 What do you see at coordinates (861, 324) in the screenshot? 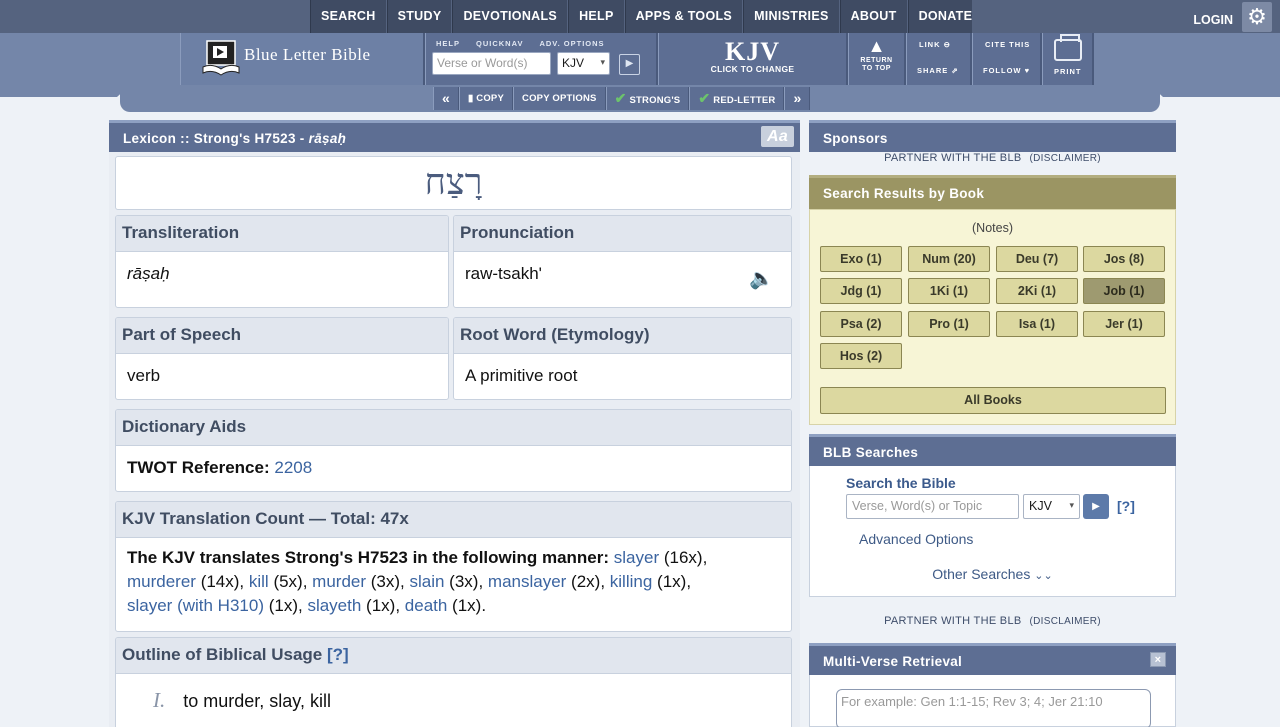
I see `book-button-psa: Psa (2)` at bounding box center [861, 324].